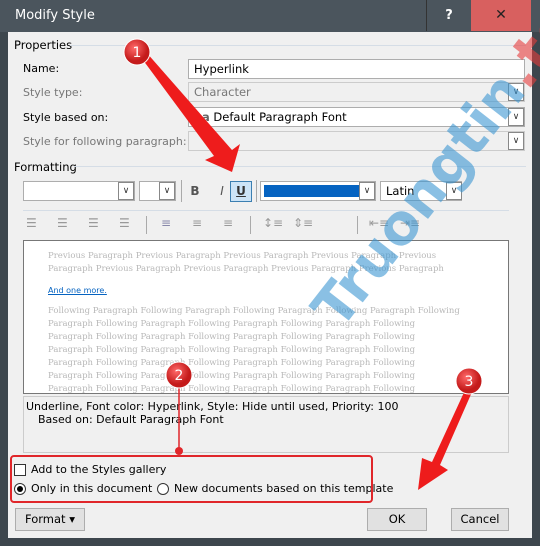 This screenshot has width=540, height=546. What do you see at coordinates (179, 451) in the screenshot?
I see `annotation-dot` at bounding box center [179, 451].